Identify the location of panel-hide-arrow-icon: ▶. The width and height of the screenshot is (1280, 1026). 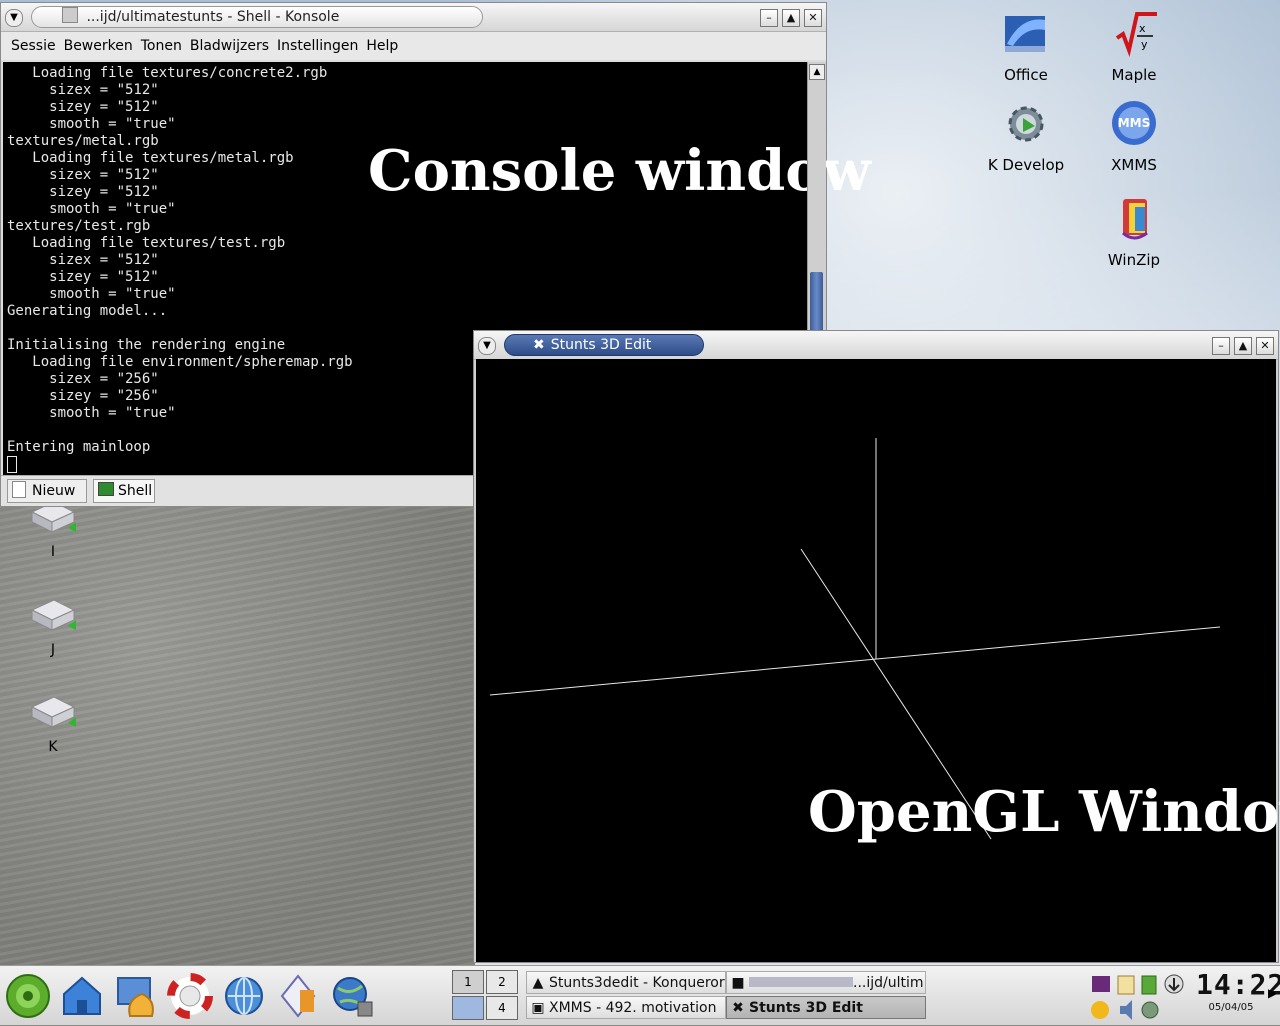
(1272, 993).